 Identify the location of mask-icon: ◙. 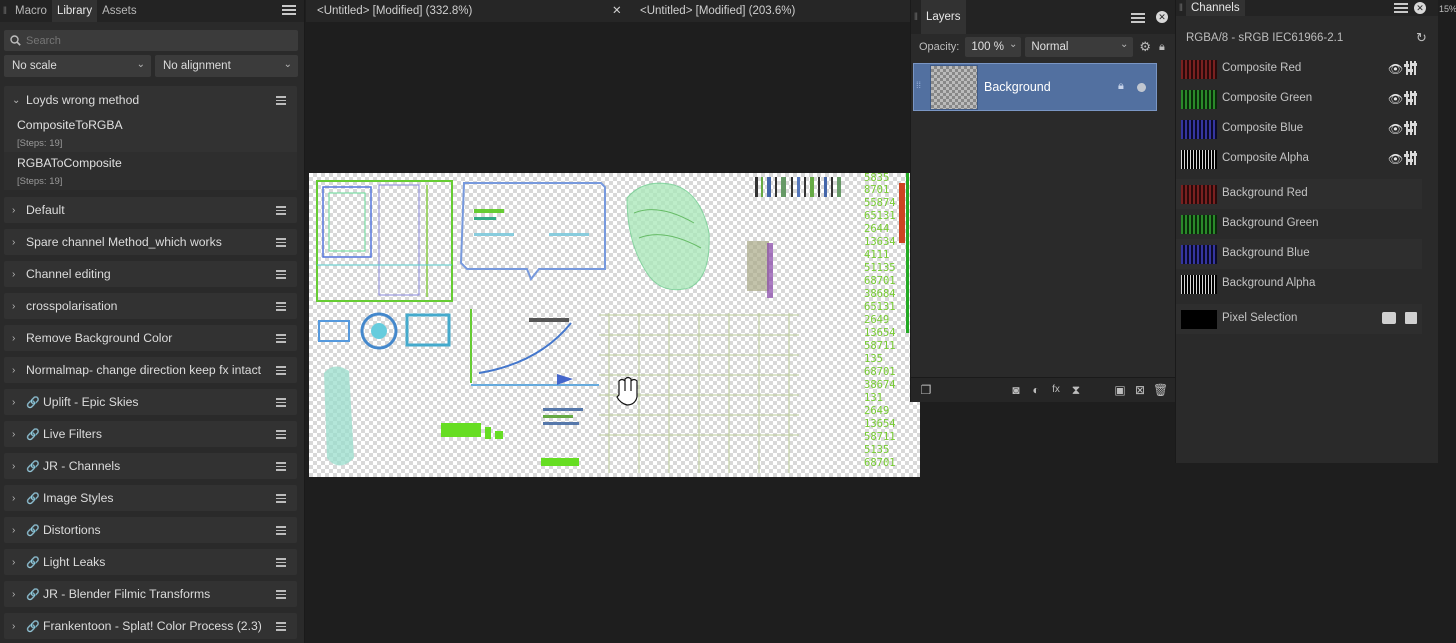
(1016, 390).